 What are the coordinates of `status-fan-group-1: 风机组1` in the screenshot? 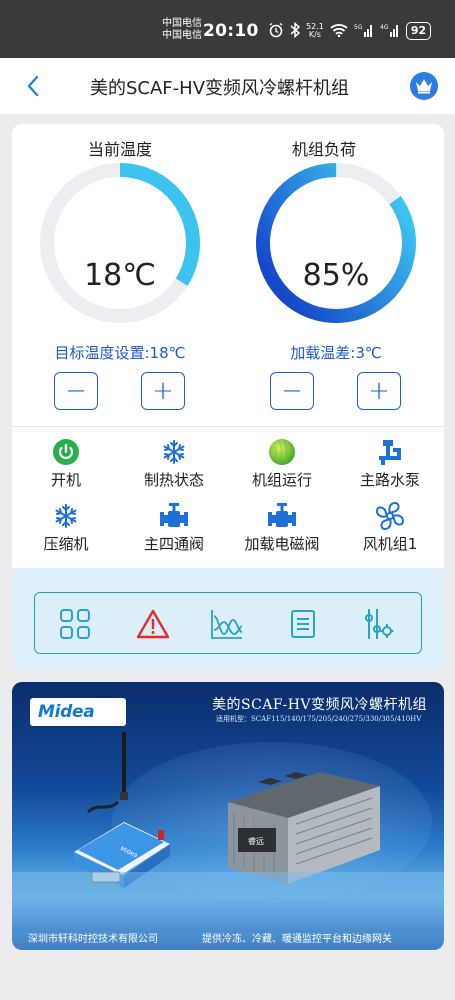 It's located at (390, 527).